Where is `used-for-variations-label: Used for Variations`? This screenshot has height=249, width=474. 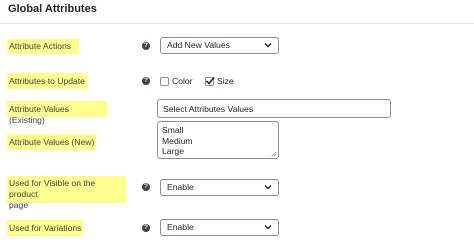
used-for-variations-label: Used for Variations is located at coordinates (45, 228).